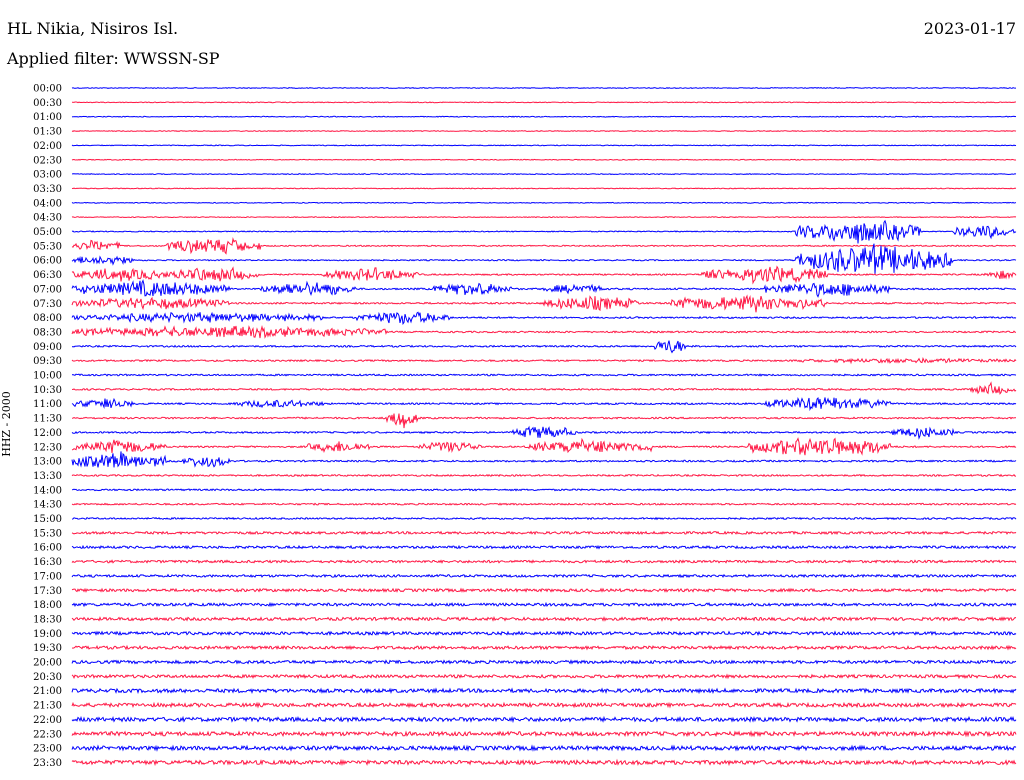 Image resolution: width=1024 pixels, height=780 pixels. What do you see at coordinates (47, 490) in the screenshot?
I see `row-time-label: 14:00` at bounding box center [47, 490].